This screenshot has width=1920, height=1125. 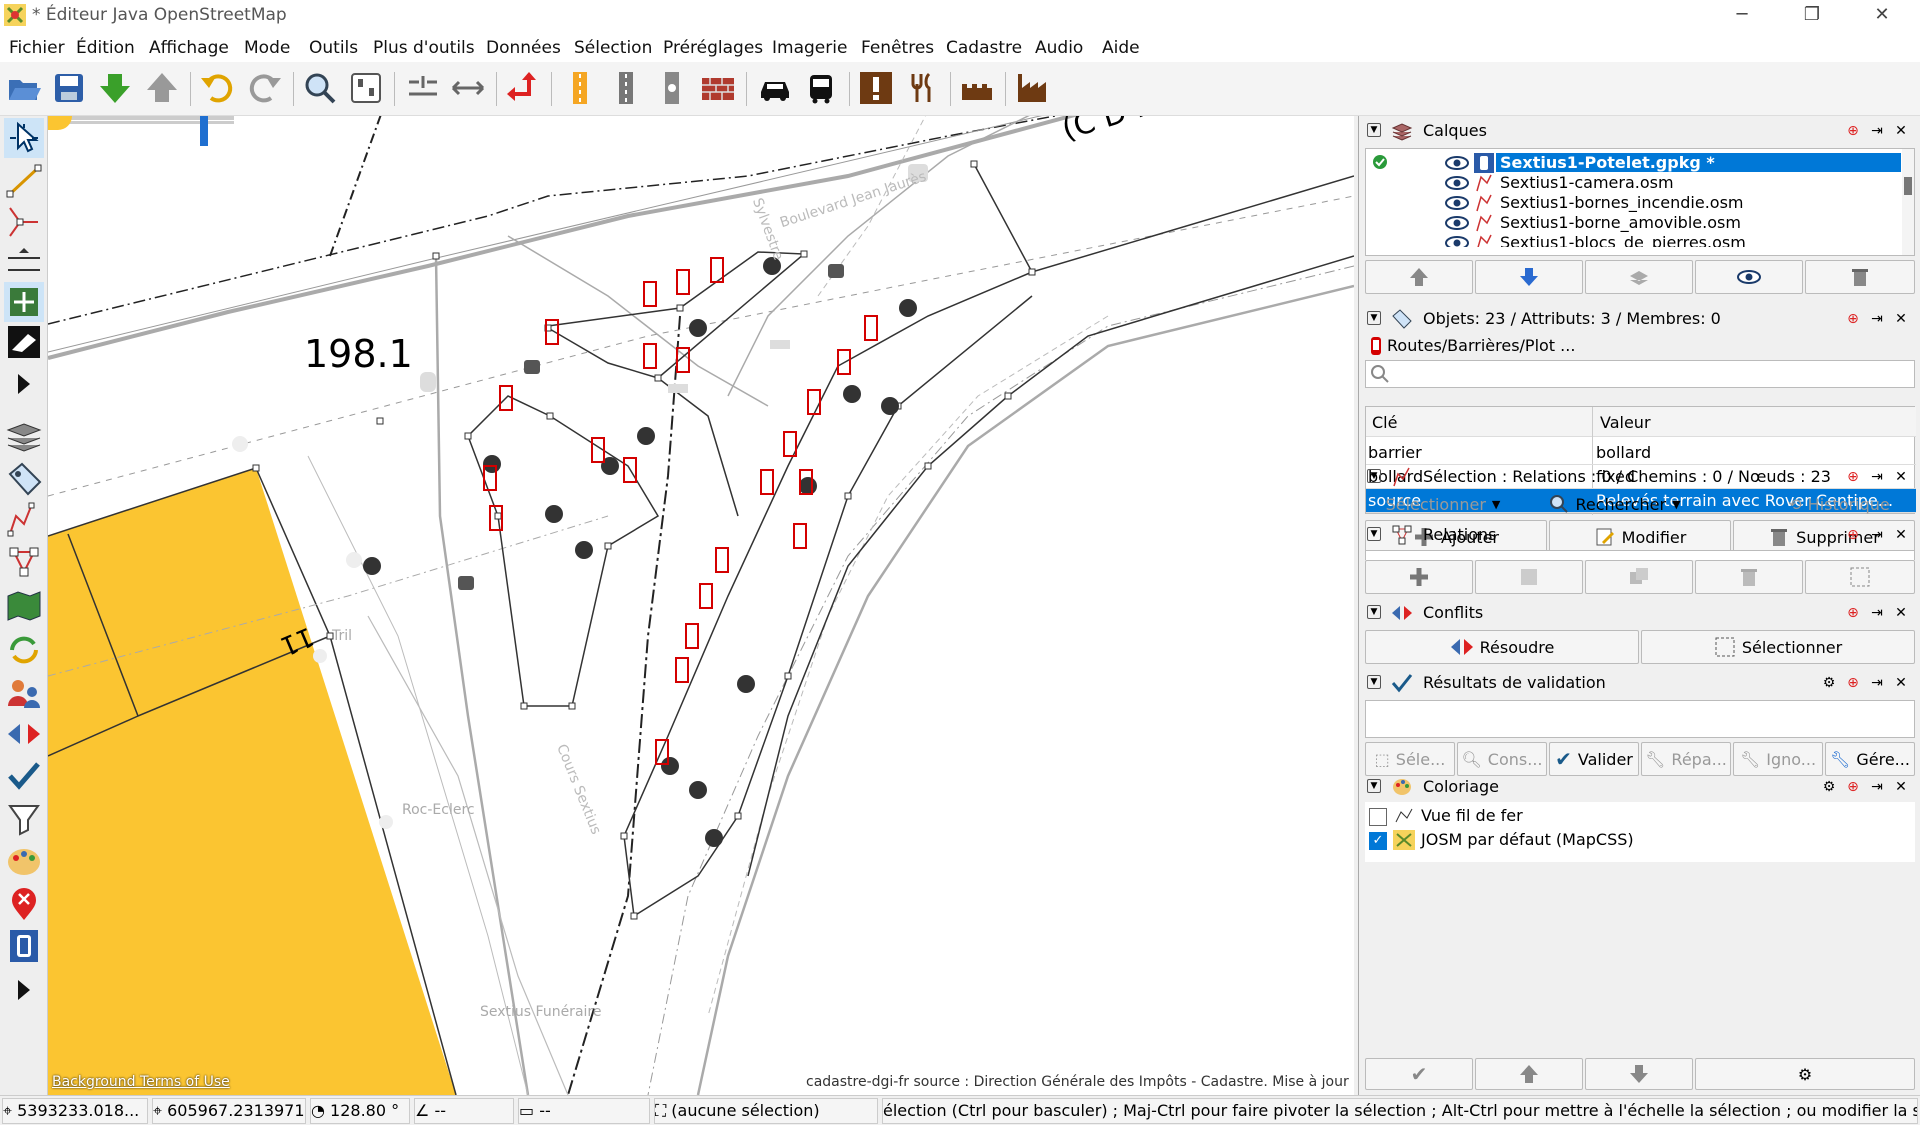 What do you see at coordinates (24, 384) in the screenshot?
I see `more-tools-icon` at bounding box center [24, 384].